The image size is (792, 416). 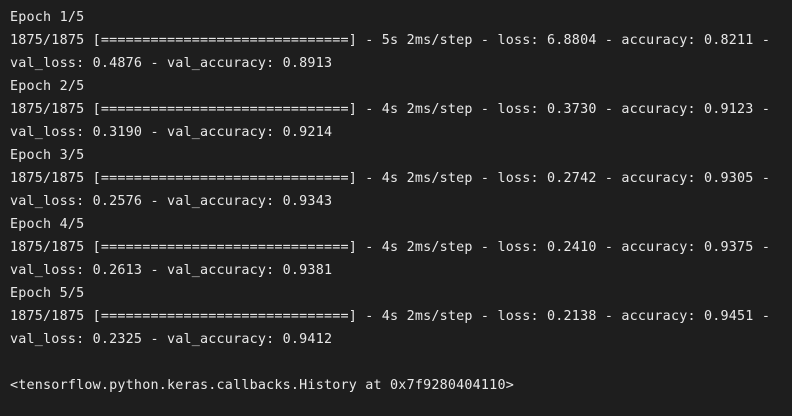 What do you see at coordinates (47, 86) in the screenshot?
I see `epoch-header: Epoch 2/5` at bounding box center [47, 86].